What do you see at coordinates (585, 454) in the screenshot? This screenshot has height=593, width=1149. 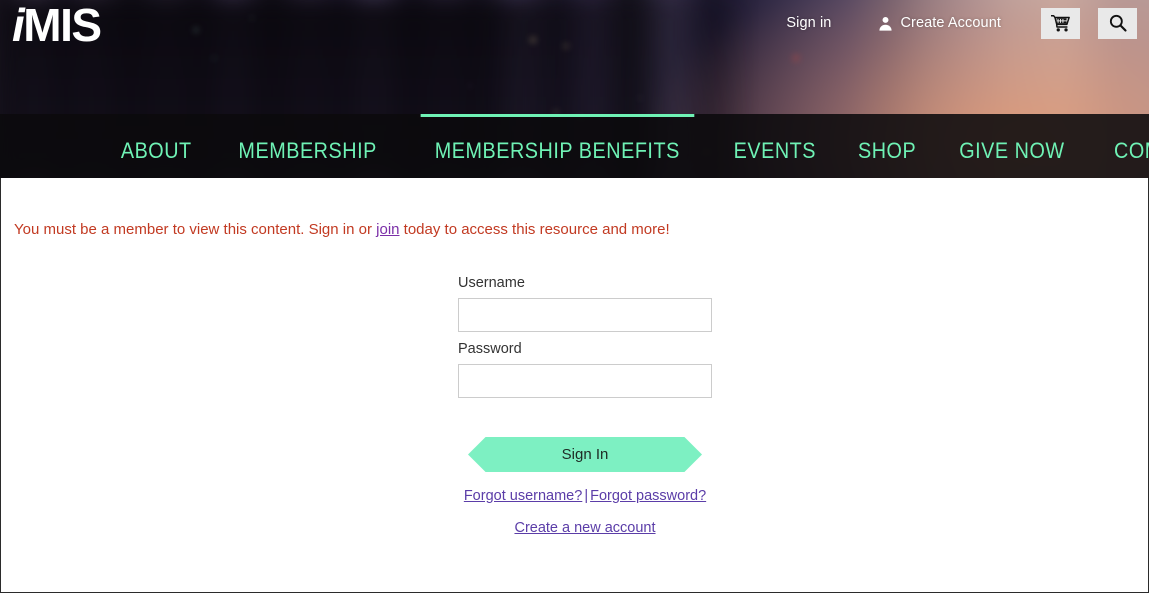 I see `sign-in-submit-button: Sign In` at bounding box center [585, 454].